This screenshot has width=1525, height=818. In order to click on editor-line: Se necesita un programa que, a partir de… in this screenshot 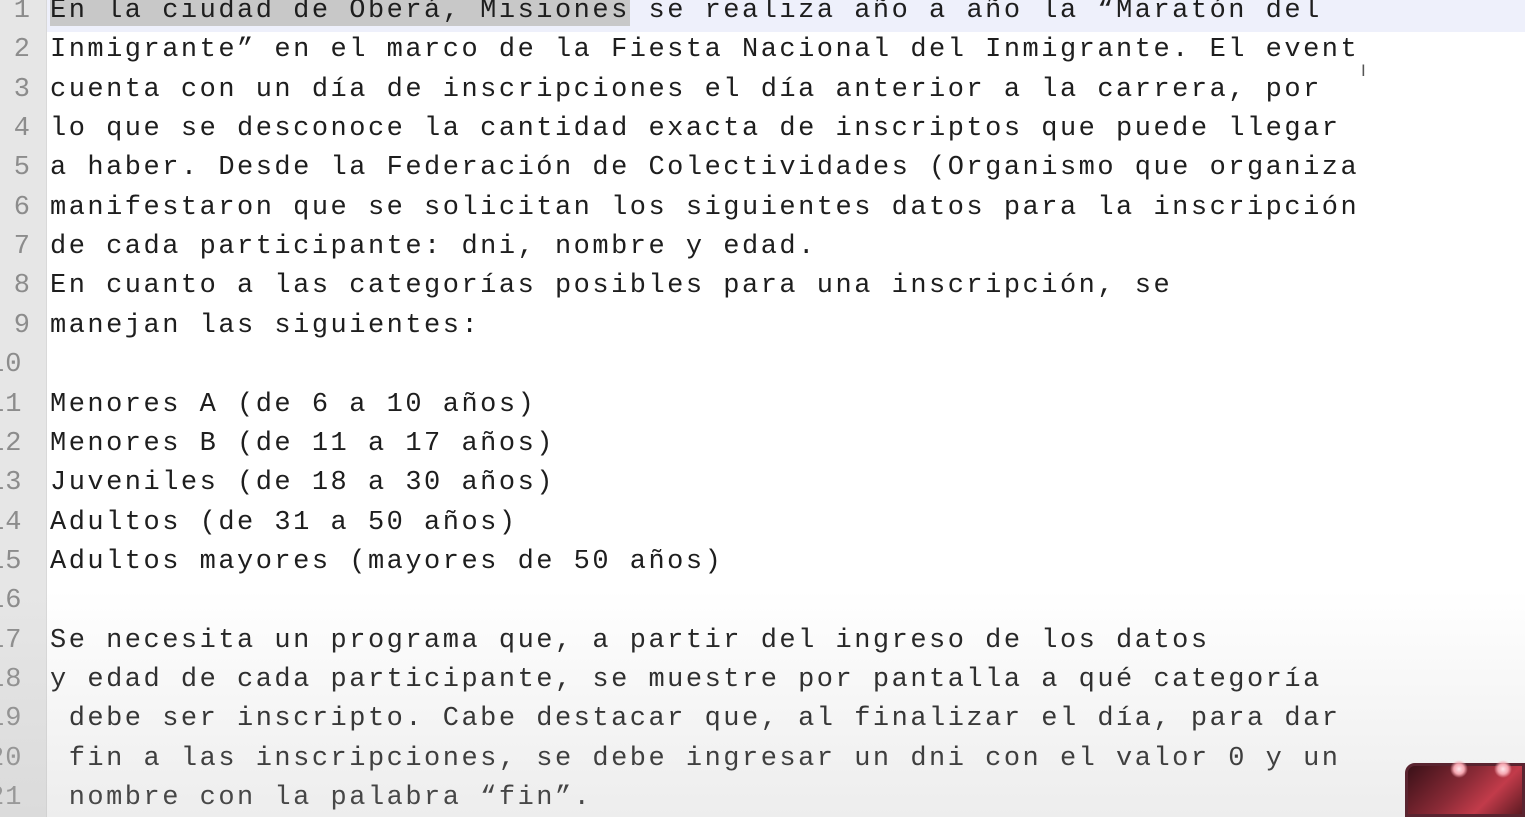, I will do `click(630, 641)`.